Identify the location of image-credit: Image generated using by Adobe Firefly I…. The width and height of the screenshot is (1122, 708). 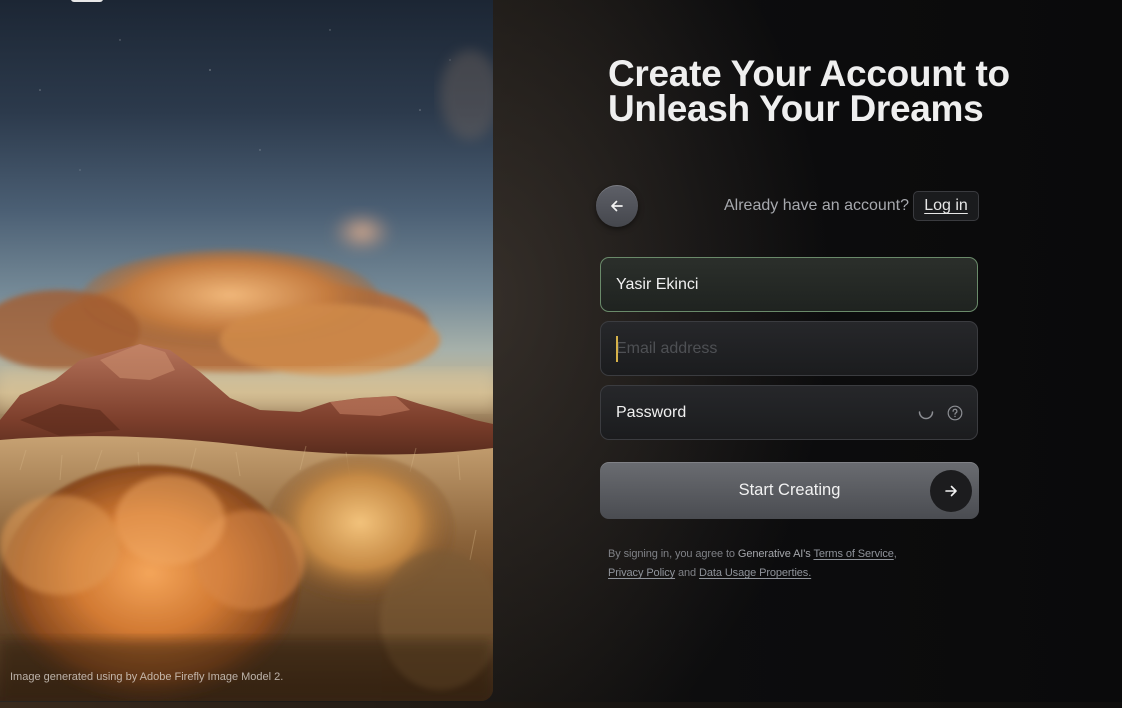
(147, 677).